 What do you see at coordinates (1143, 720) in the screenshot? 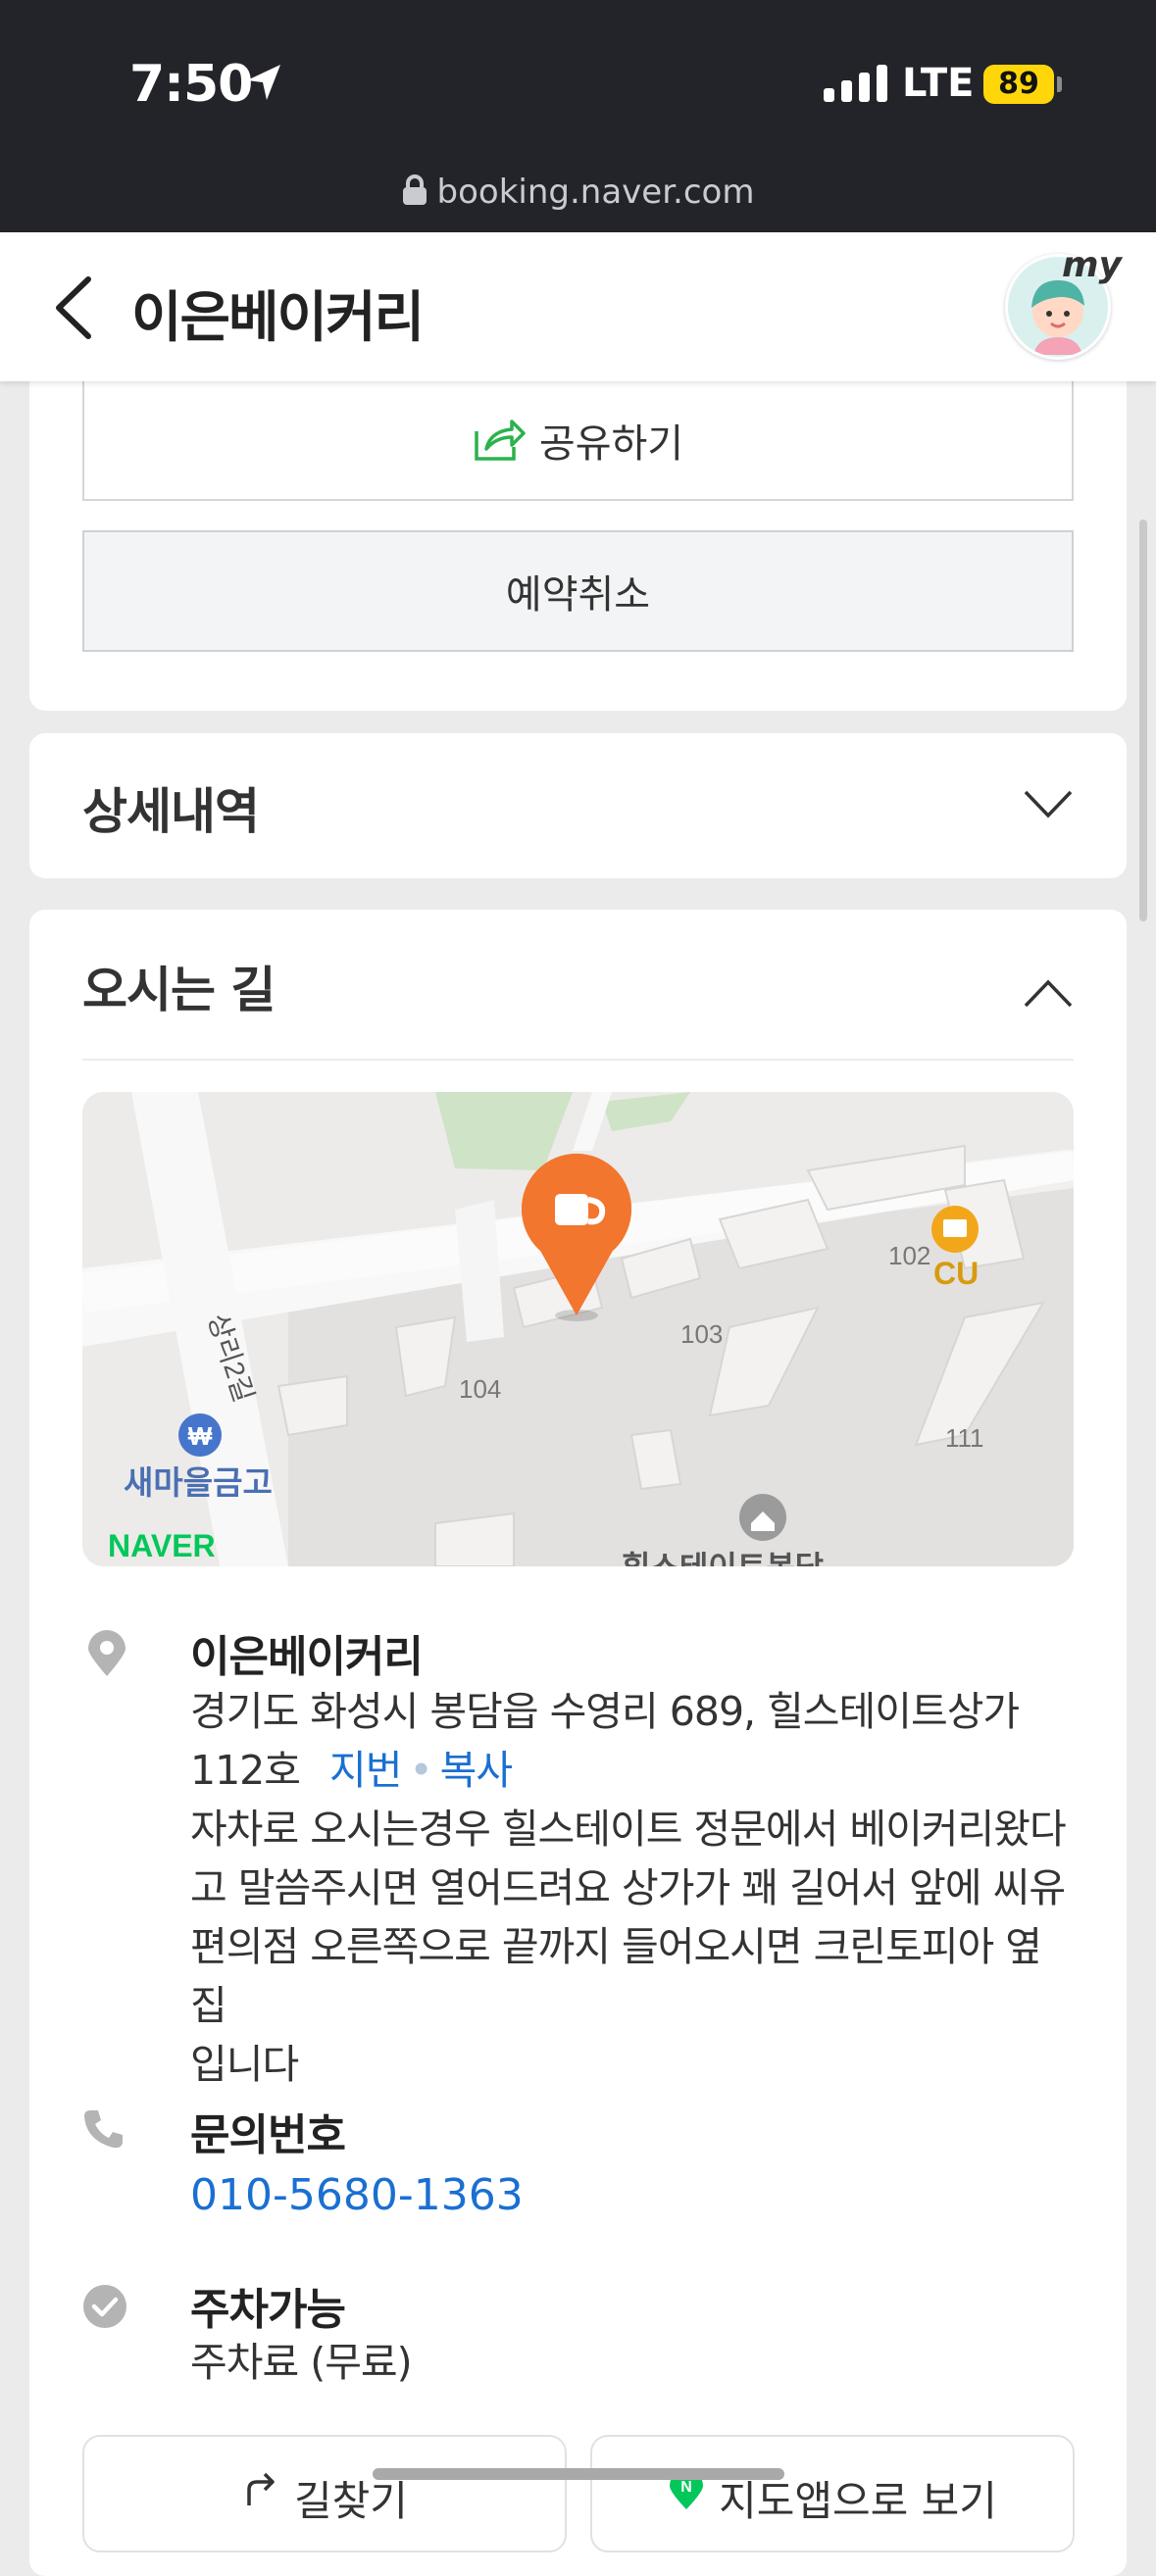
I see `scrollbar` at bounding box center [1143, 720].